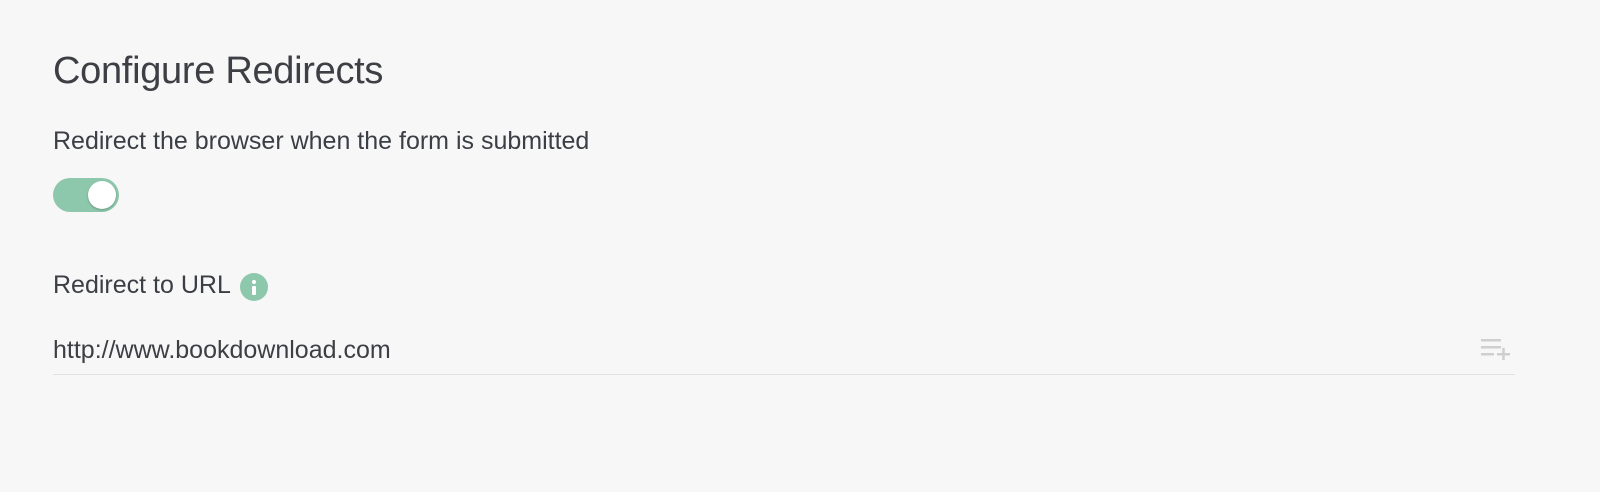 The height and width of the screenshot is (492, 1600). I want to click on insert-variable-icon, so click(1496, 349).